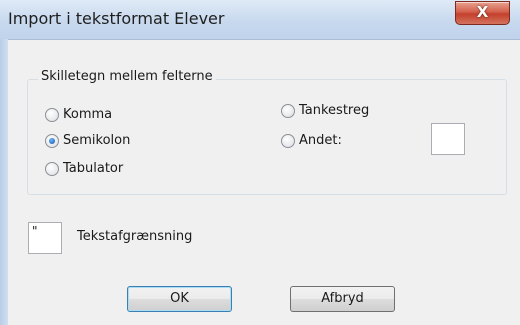  Describe the element at coordinates (4, 182) in the screenshot. I see `window-frame` at that location.